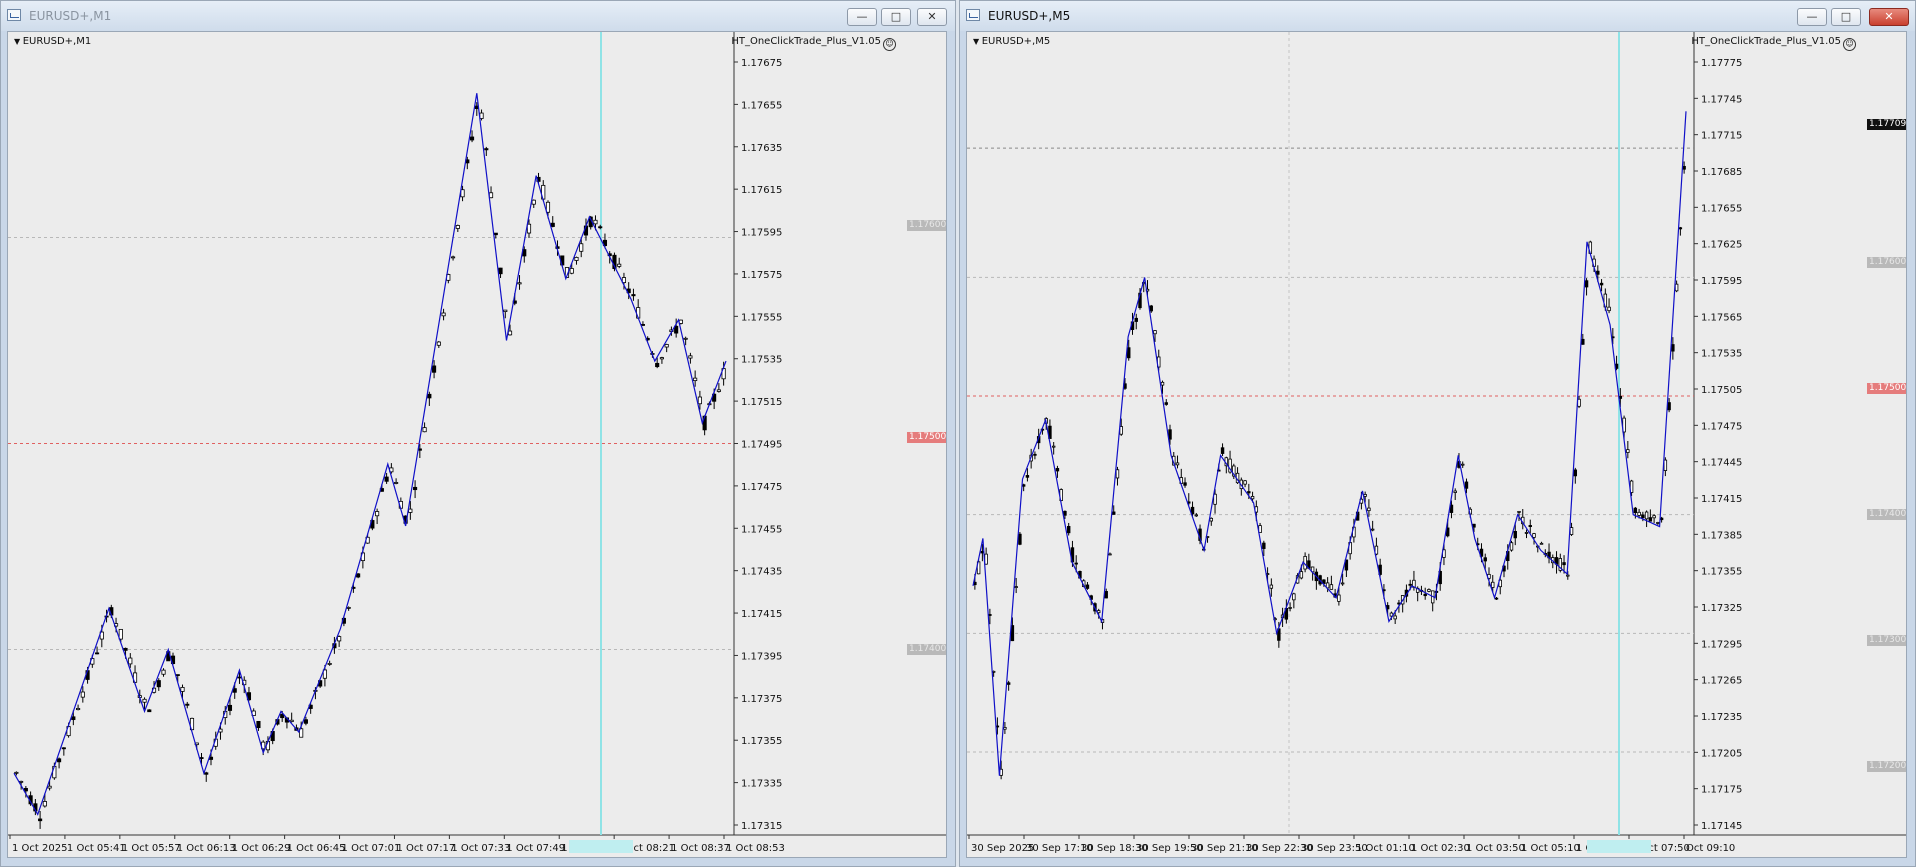 The image size is (1916, 867). What do you see at coordinates (1721, 644) in the screenshot?
I see `price-tick-label: 1.17295` at bounding box center [1721, 644].